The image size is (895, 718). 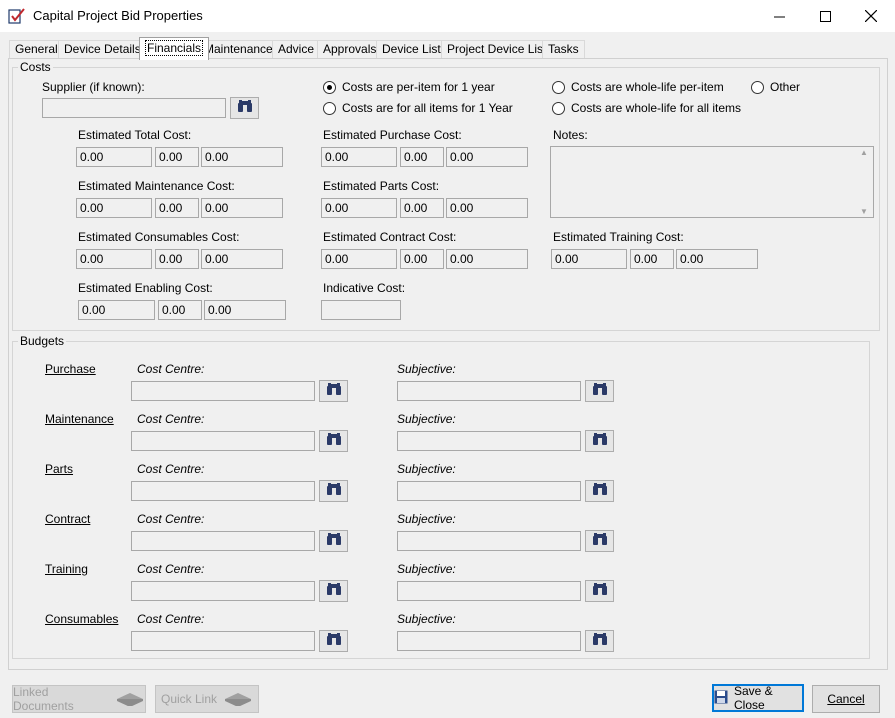 I want to click on tab-label: General, so click(x=36, y=49).